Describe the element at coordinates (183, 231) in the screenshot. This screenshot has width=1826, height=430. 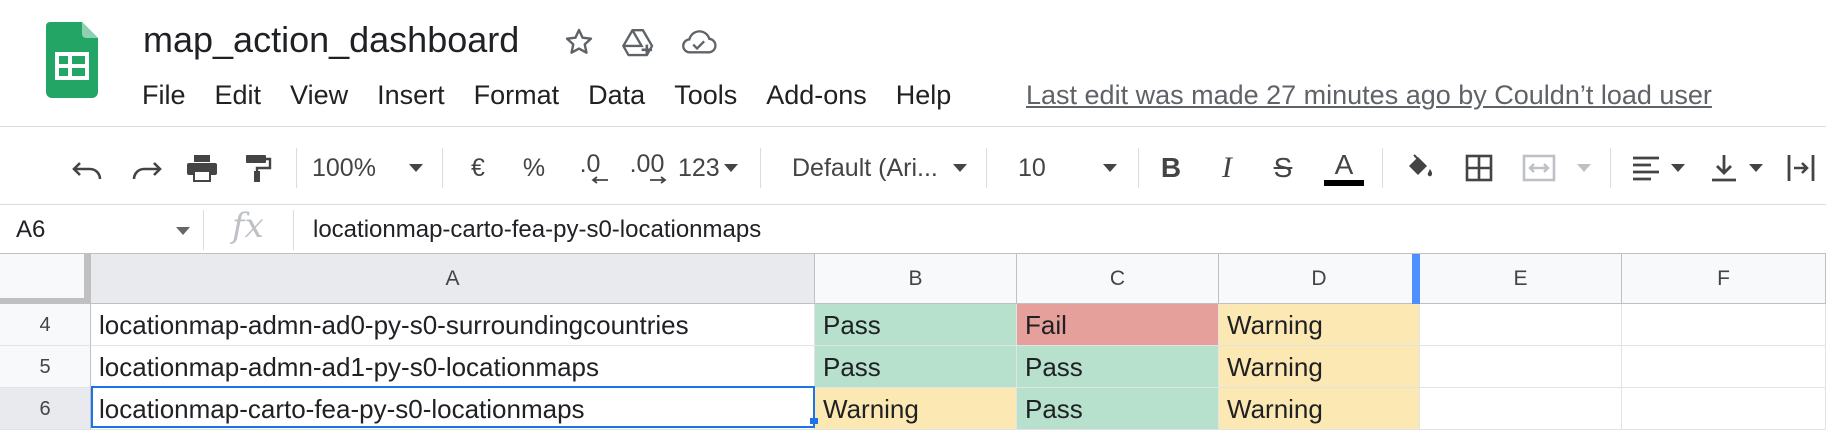
I see `name-box-caret-icon` at that location.